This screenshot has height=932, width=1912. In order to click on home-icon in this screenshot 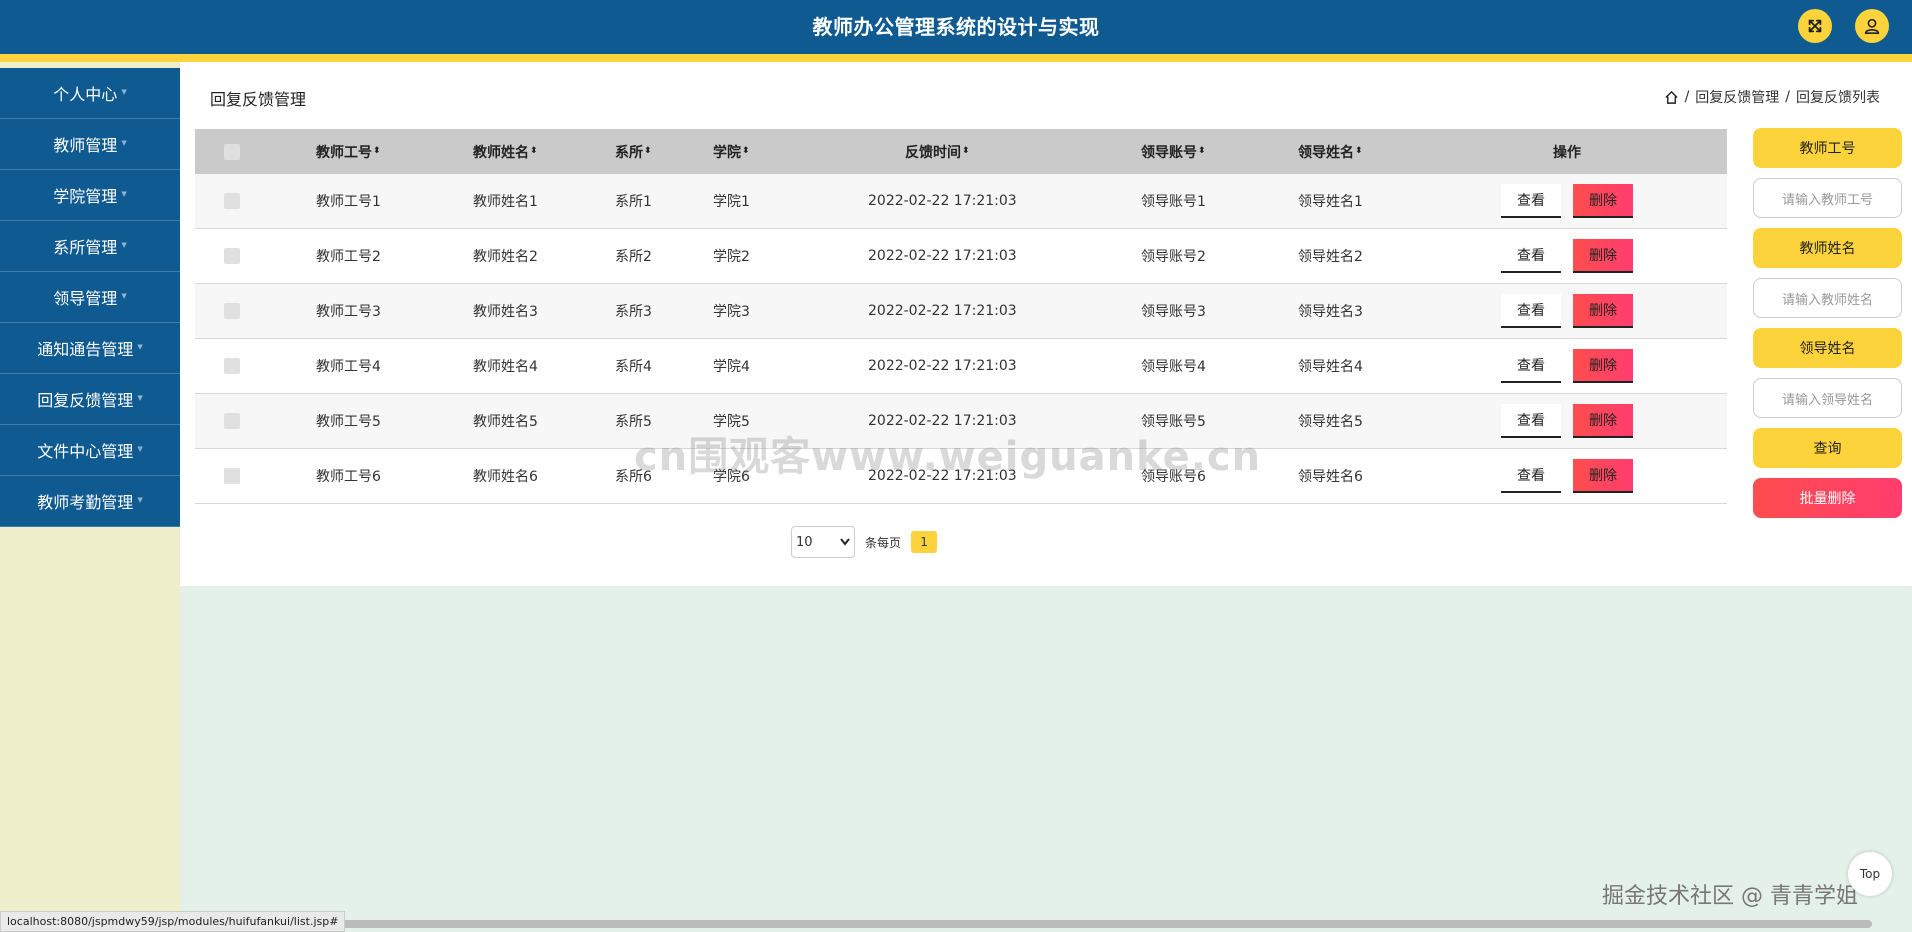, I will do `click(1671, 97)`.